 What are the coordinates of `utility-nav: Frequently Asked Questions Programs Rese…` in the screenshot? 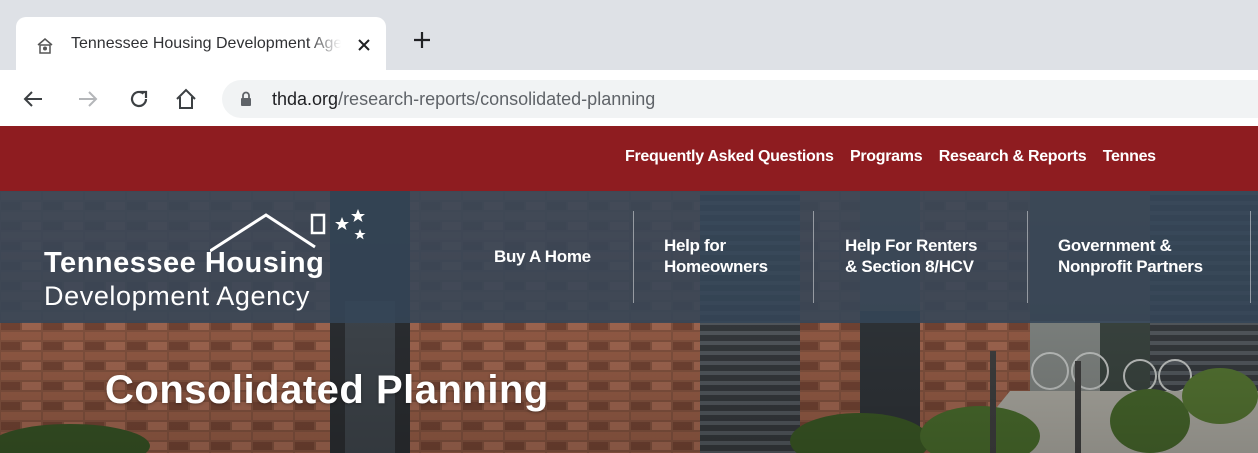 It's located at (896, 157).